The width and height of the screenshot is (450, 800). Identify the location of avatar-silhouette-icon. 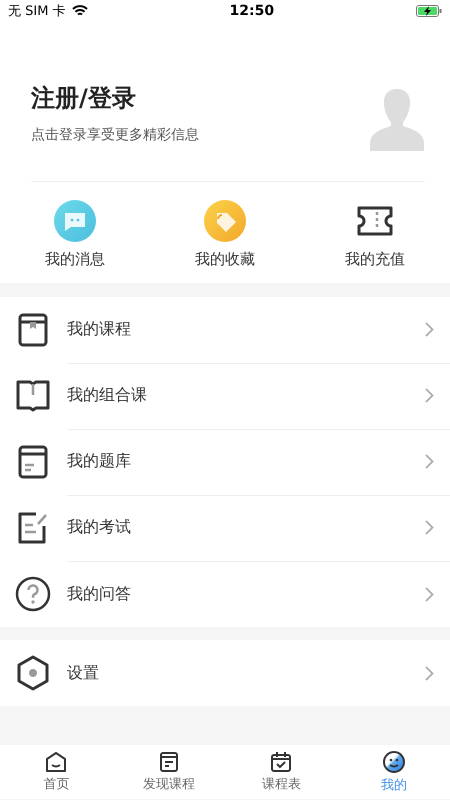
(397, 119).